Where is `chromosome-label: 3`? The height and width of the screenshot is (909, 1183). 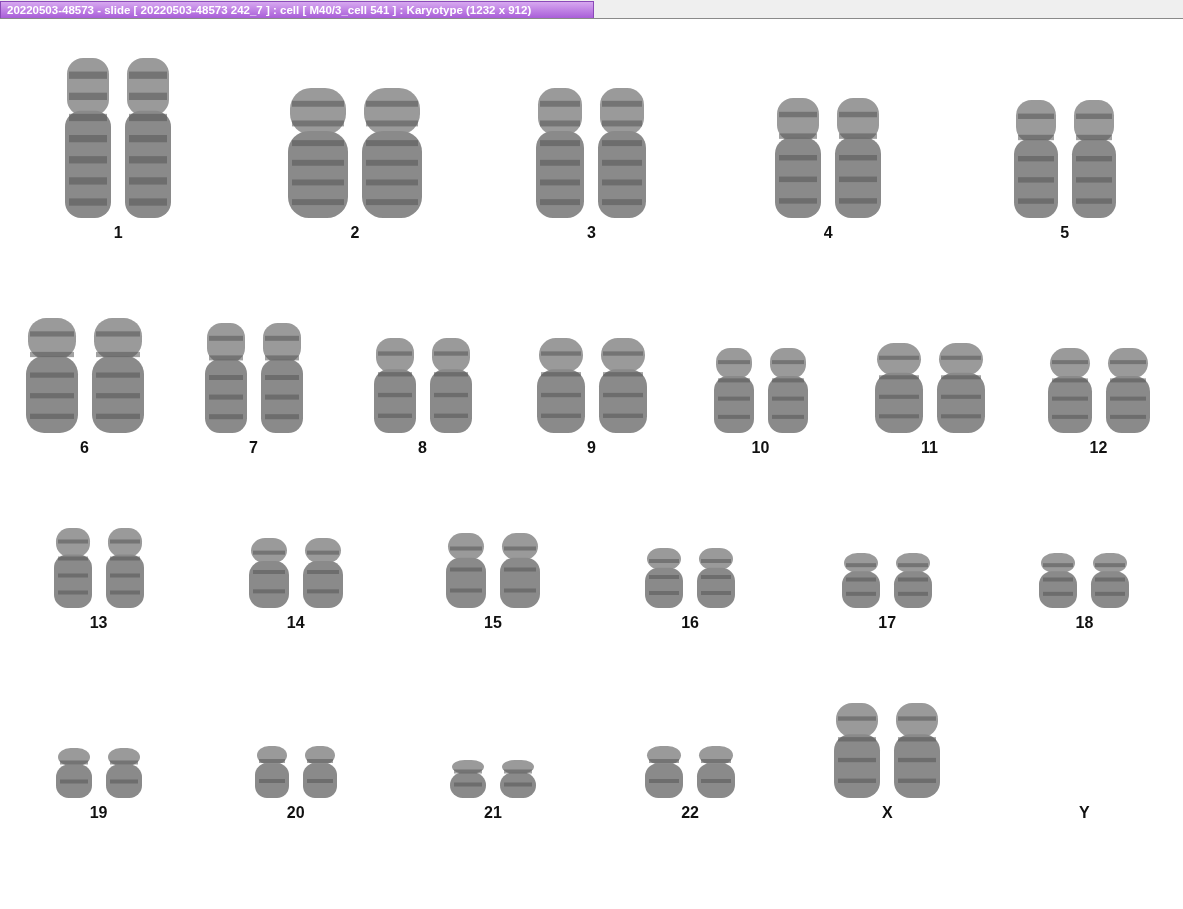
chromosome-label: 3 is located at coordinates (591, 233).